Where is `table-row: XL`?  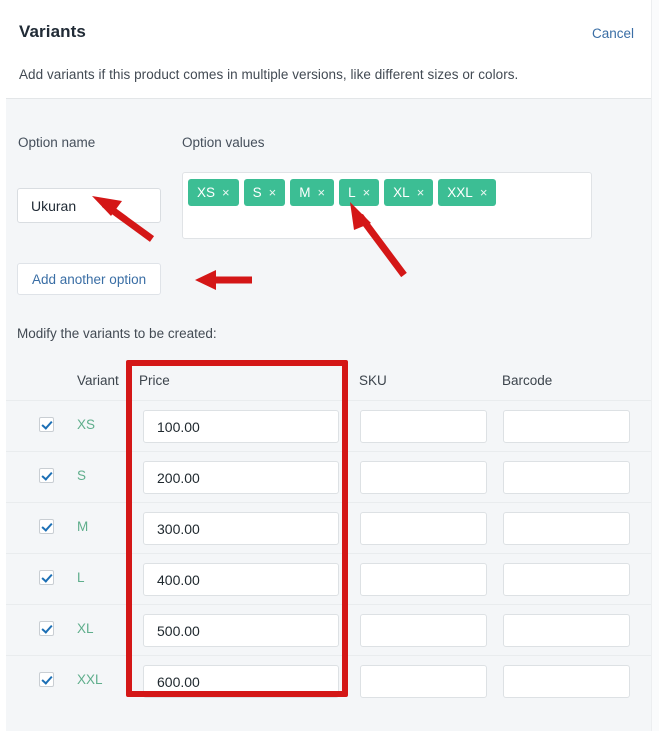 table-row: XL is located at coordinates (328, 629).